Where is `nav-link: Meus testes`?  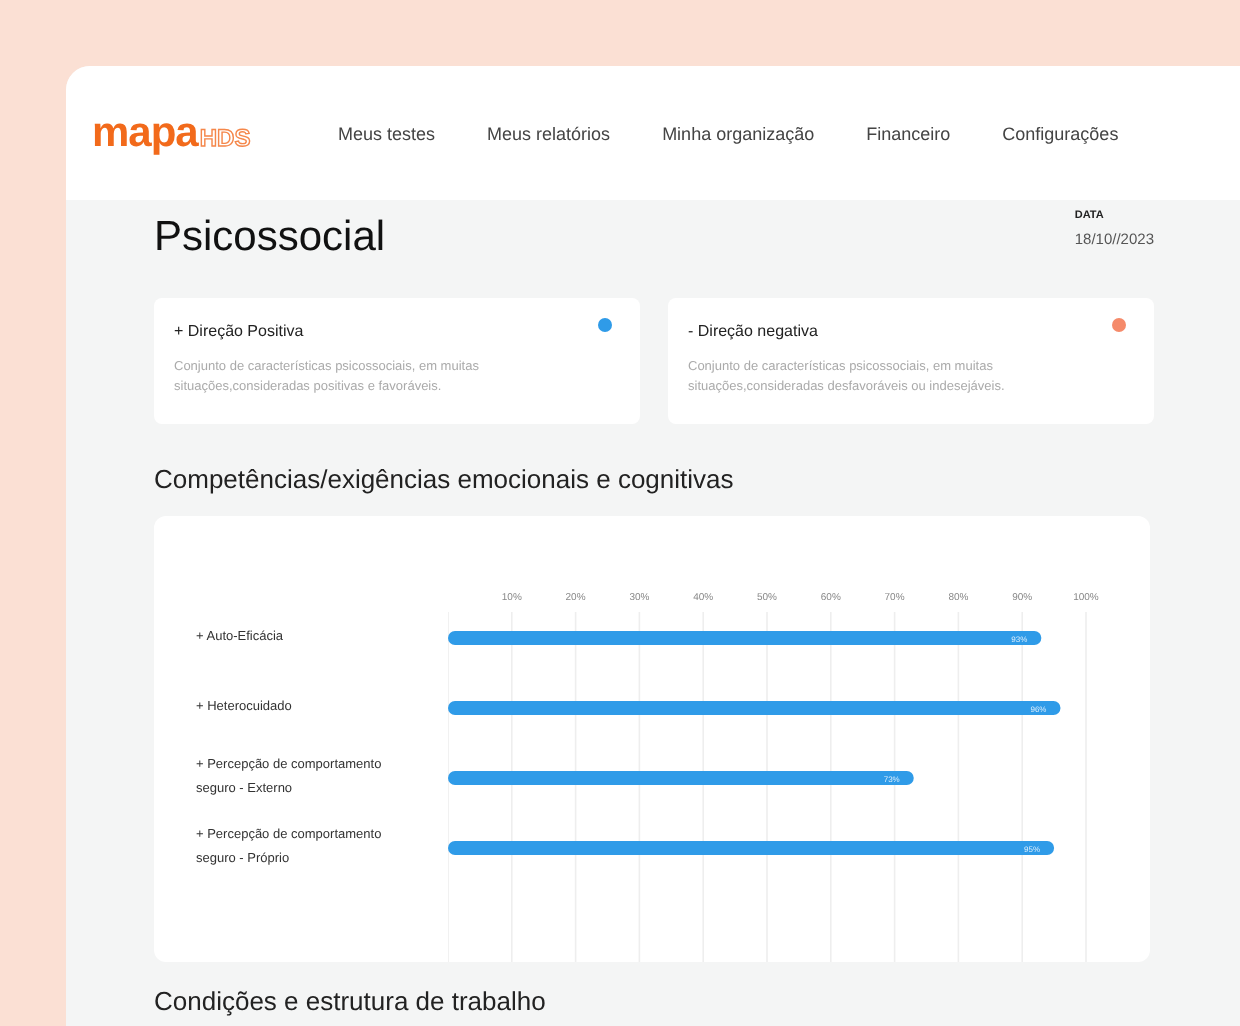
nav-link: Meus testes is located at coordinates (387, 133).